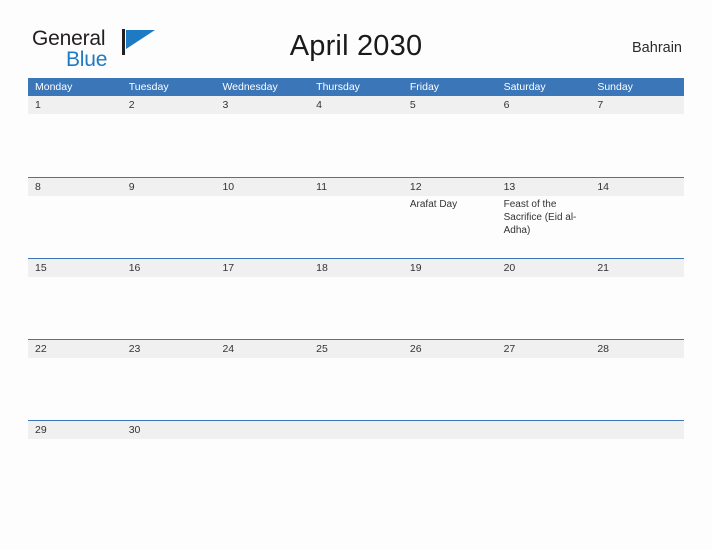  I want to click on calendar-week-row: 22 23 24 25 26 27 28, so click(356, 379).